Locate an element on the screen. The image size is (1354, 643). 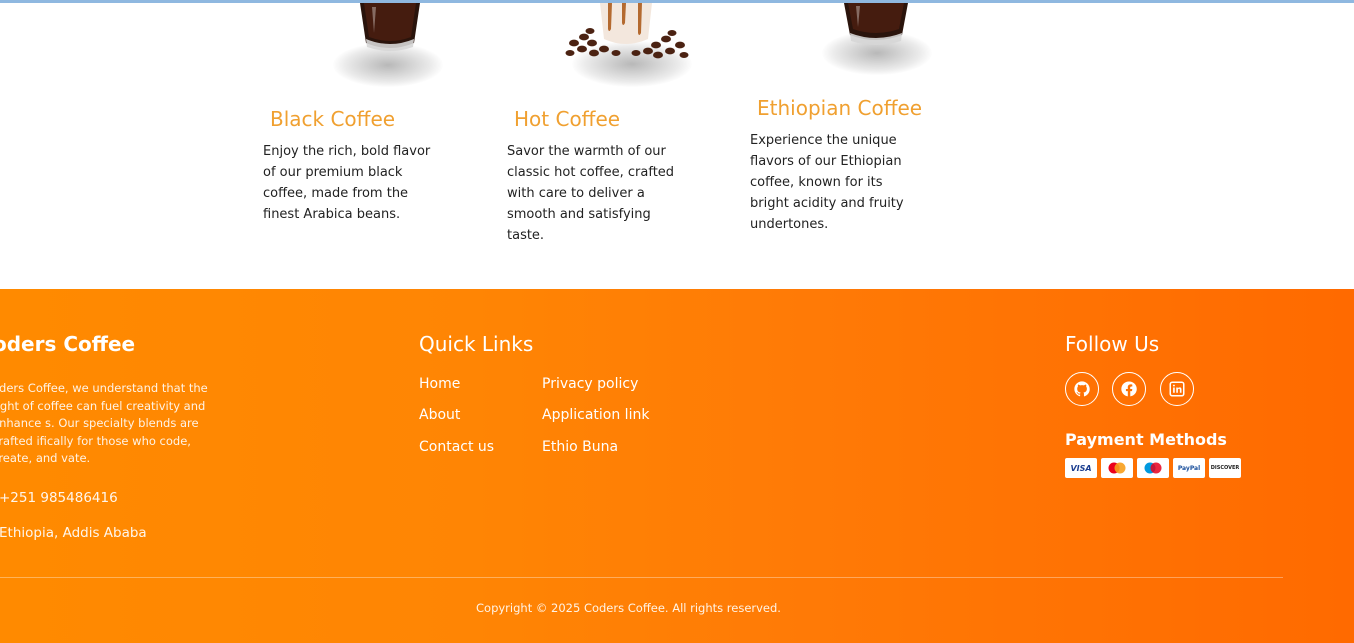
product-title-black-coffee: Black Coffee is located at coordinates (333, 119).